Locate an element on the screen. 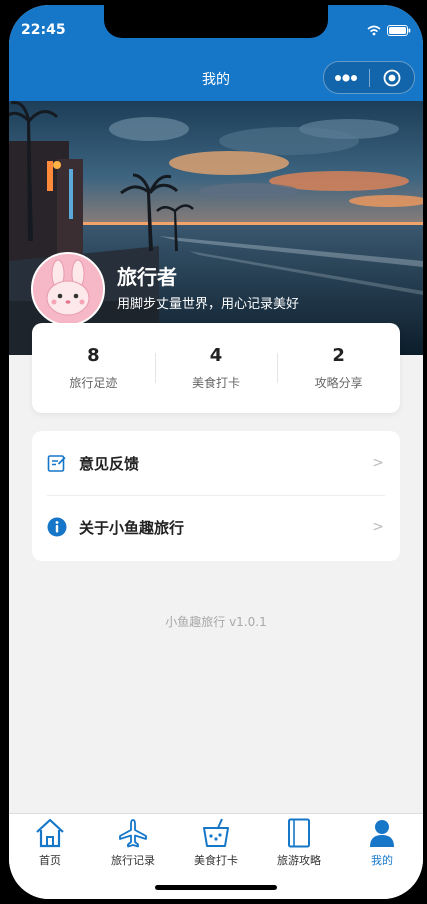 Image resolution: width=427 pixels, height=904 pixels. target-close-icon is located at coordinates (392, 77).